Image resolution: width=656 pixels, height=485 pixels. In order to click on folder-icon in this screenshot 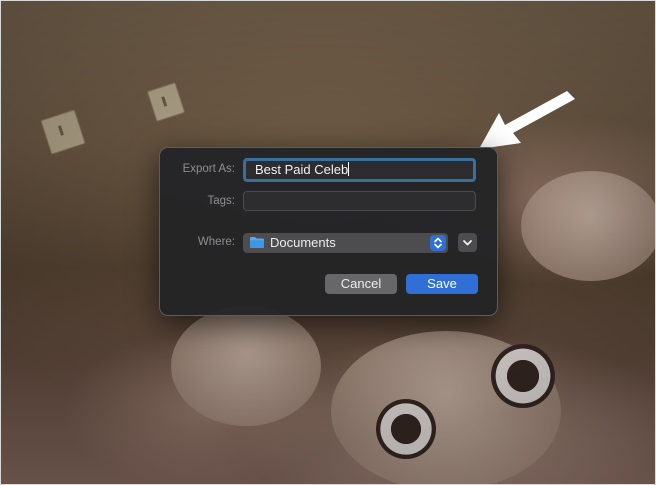, I will do `click(257, 242)`.